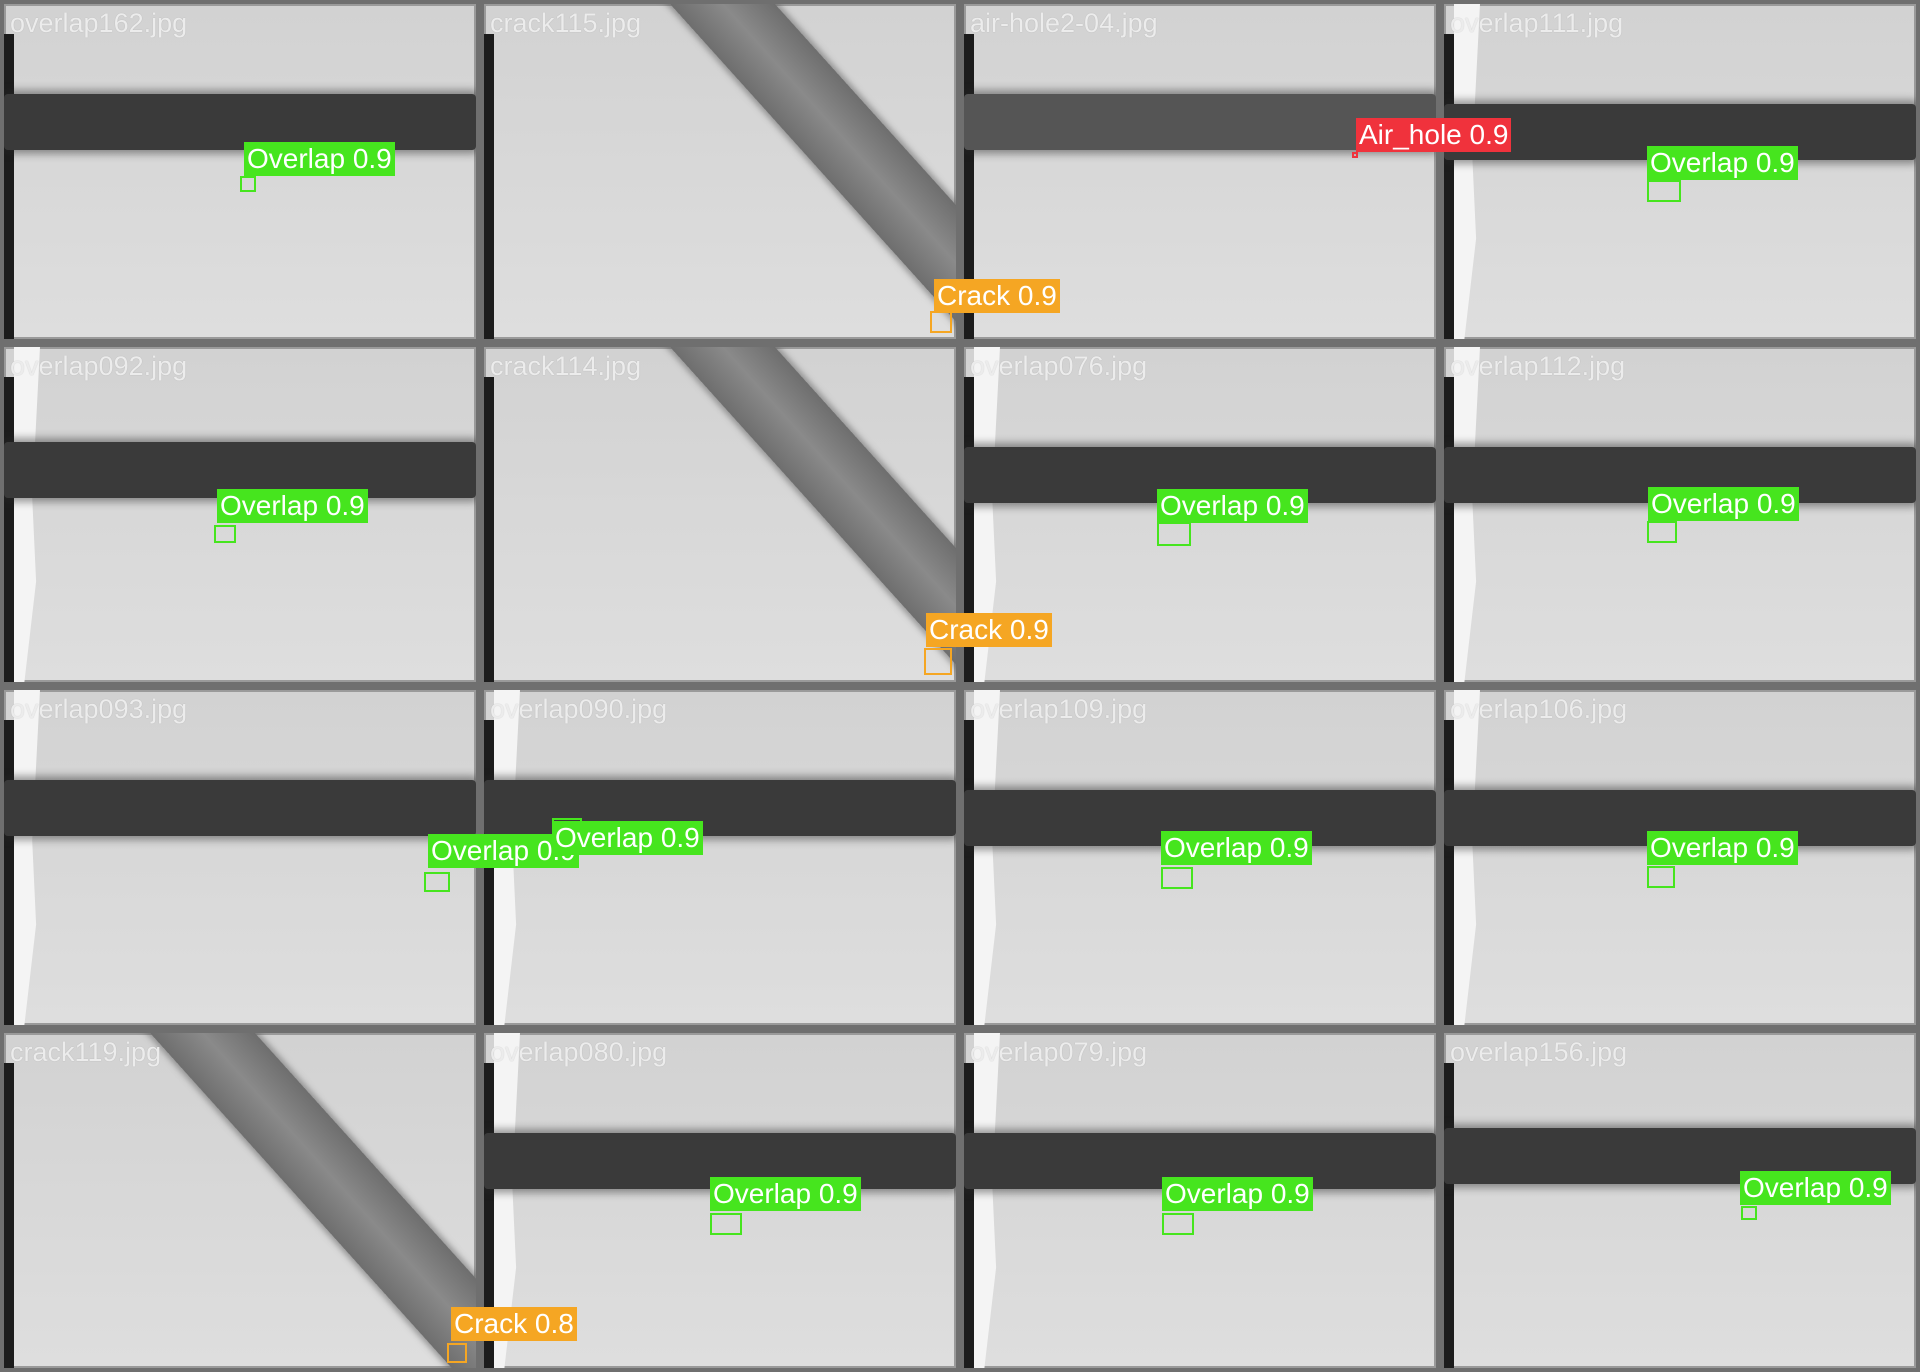  Describe the element at coordinates (1539, 709) in the screenshot. I see `image-filename: overlap106.jpg` at that location.